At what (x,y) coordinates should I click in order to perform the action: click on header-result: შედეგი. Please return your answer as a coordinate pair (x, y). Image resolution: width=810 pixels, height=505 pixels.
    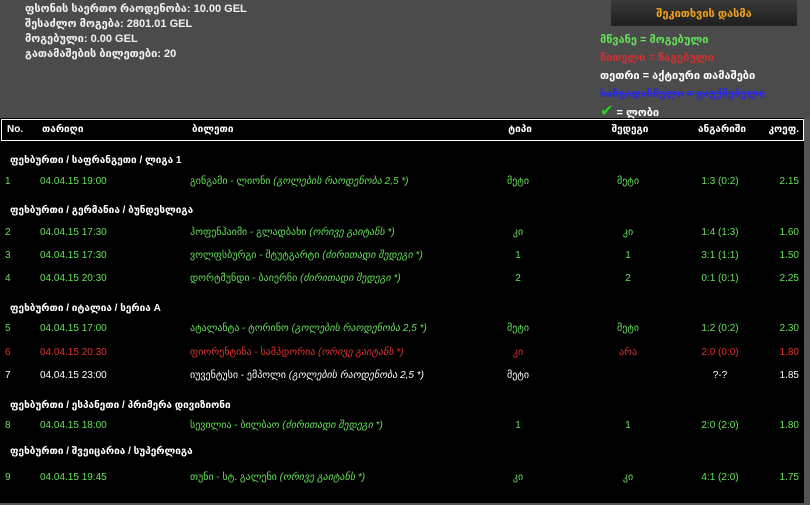
    Looking at the image, I should click on (630, 129).